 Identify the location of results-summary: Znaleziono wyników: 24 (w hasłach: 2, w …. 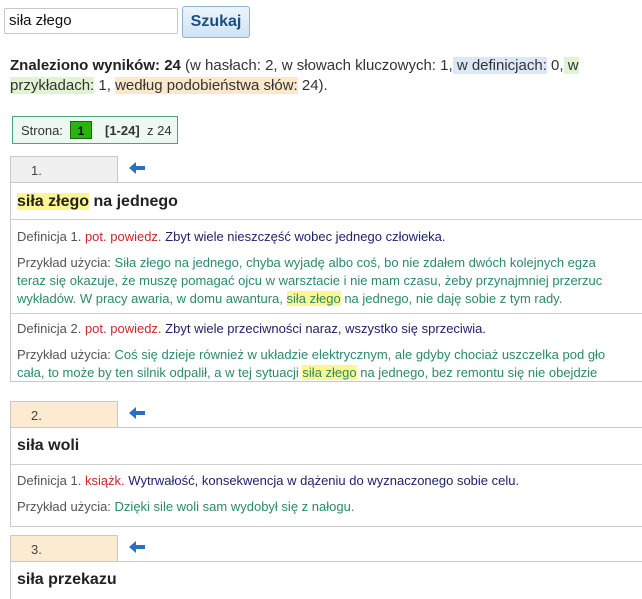
(294, 75).